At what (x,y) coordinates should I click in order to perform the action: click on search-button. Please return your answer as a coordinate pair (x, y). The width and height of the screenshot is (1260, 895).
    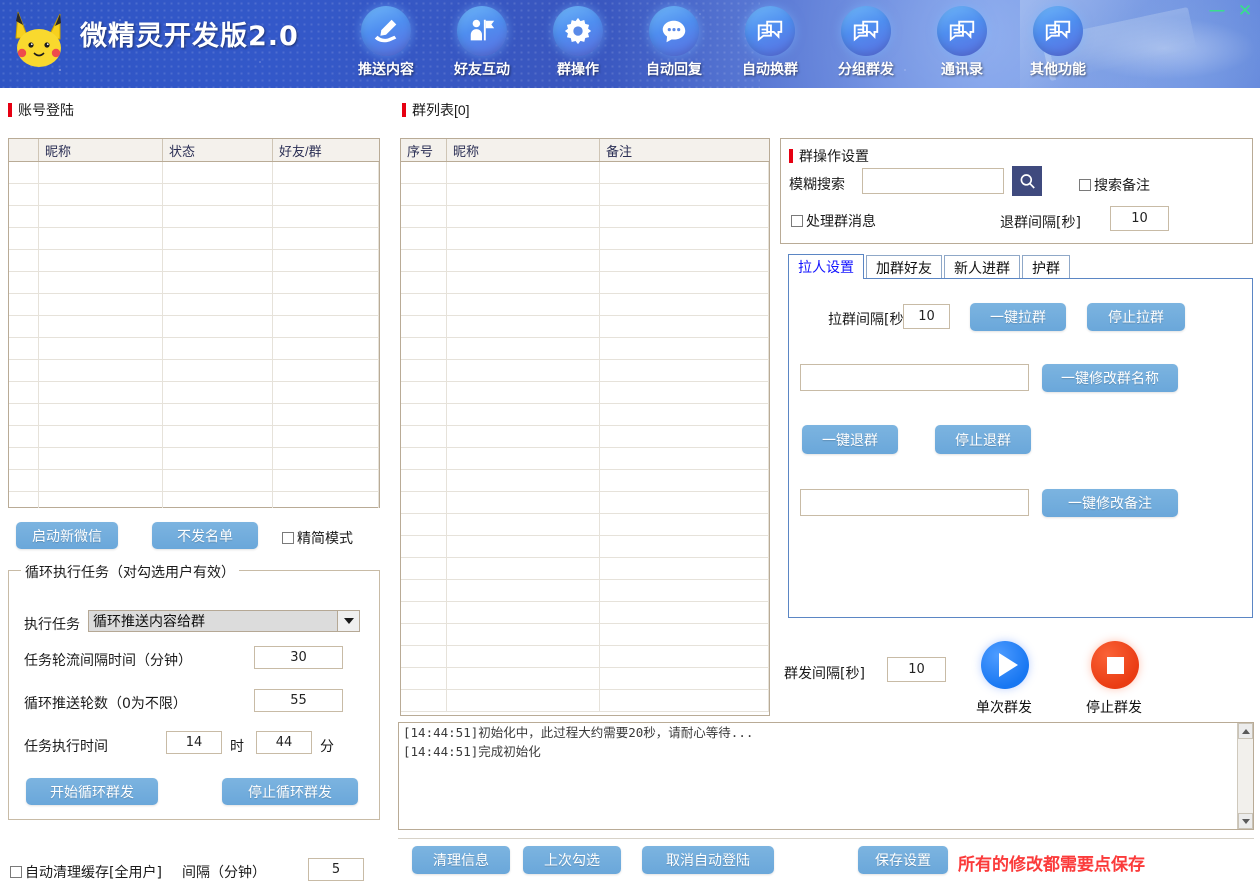
    Looking at the image, I should click on (1027, 181).